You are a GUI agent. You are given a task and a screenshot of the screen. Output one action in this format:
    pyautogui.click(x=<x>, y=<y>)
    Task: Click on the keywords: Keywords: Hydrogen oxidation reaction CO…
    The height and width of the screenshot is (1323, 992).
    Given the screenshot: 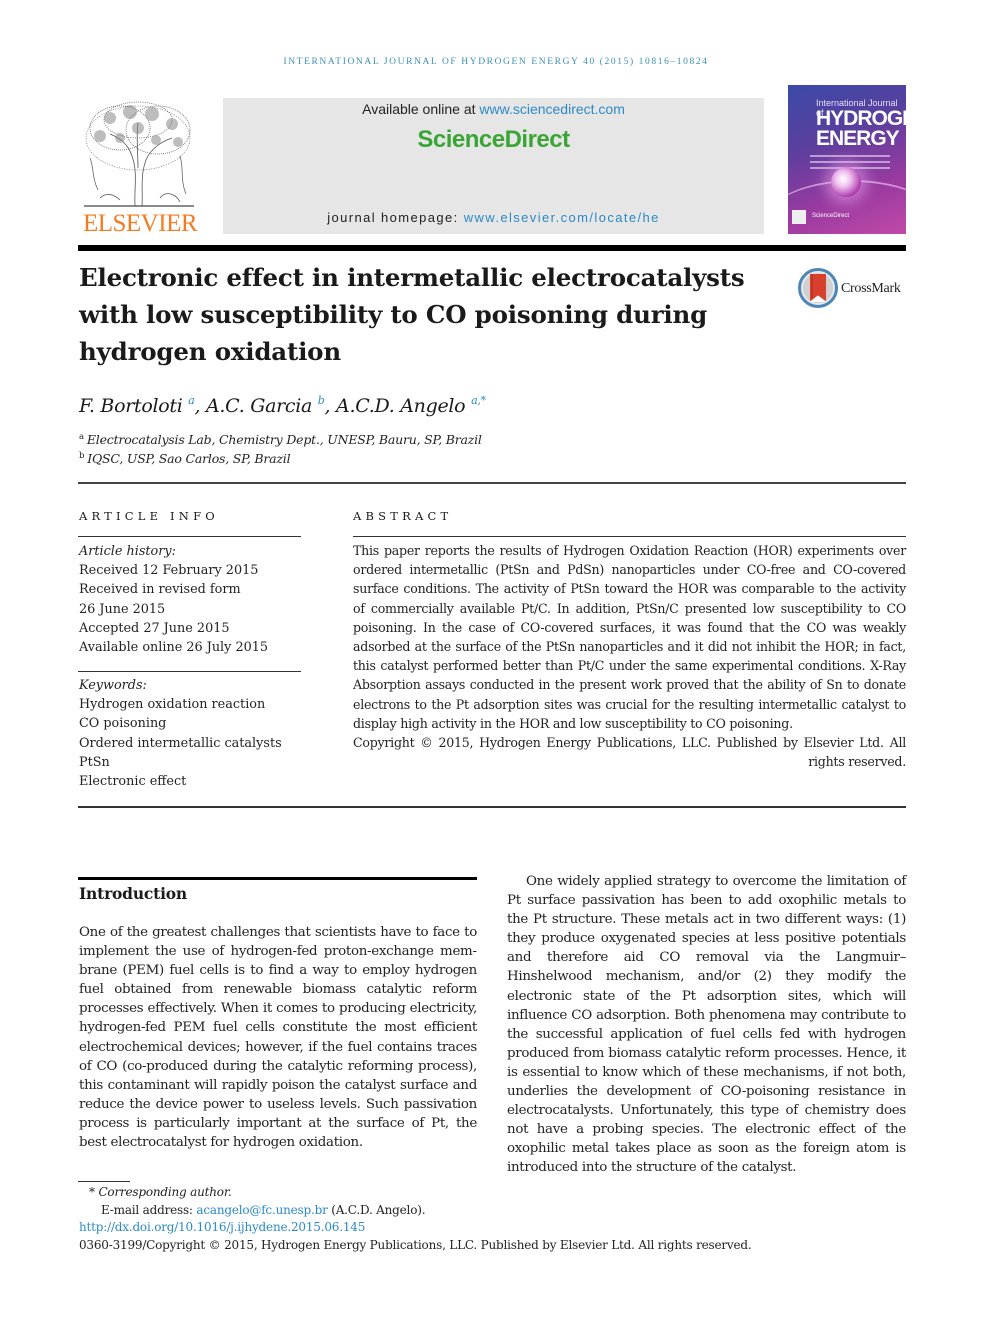 What is the action you would take?
    pyautogui.click(x=194, y=733)
    